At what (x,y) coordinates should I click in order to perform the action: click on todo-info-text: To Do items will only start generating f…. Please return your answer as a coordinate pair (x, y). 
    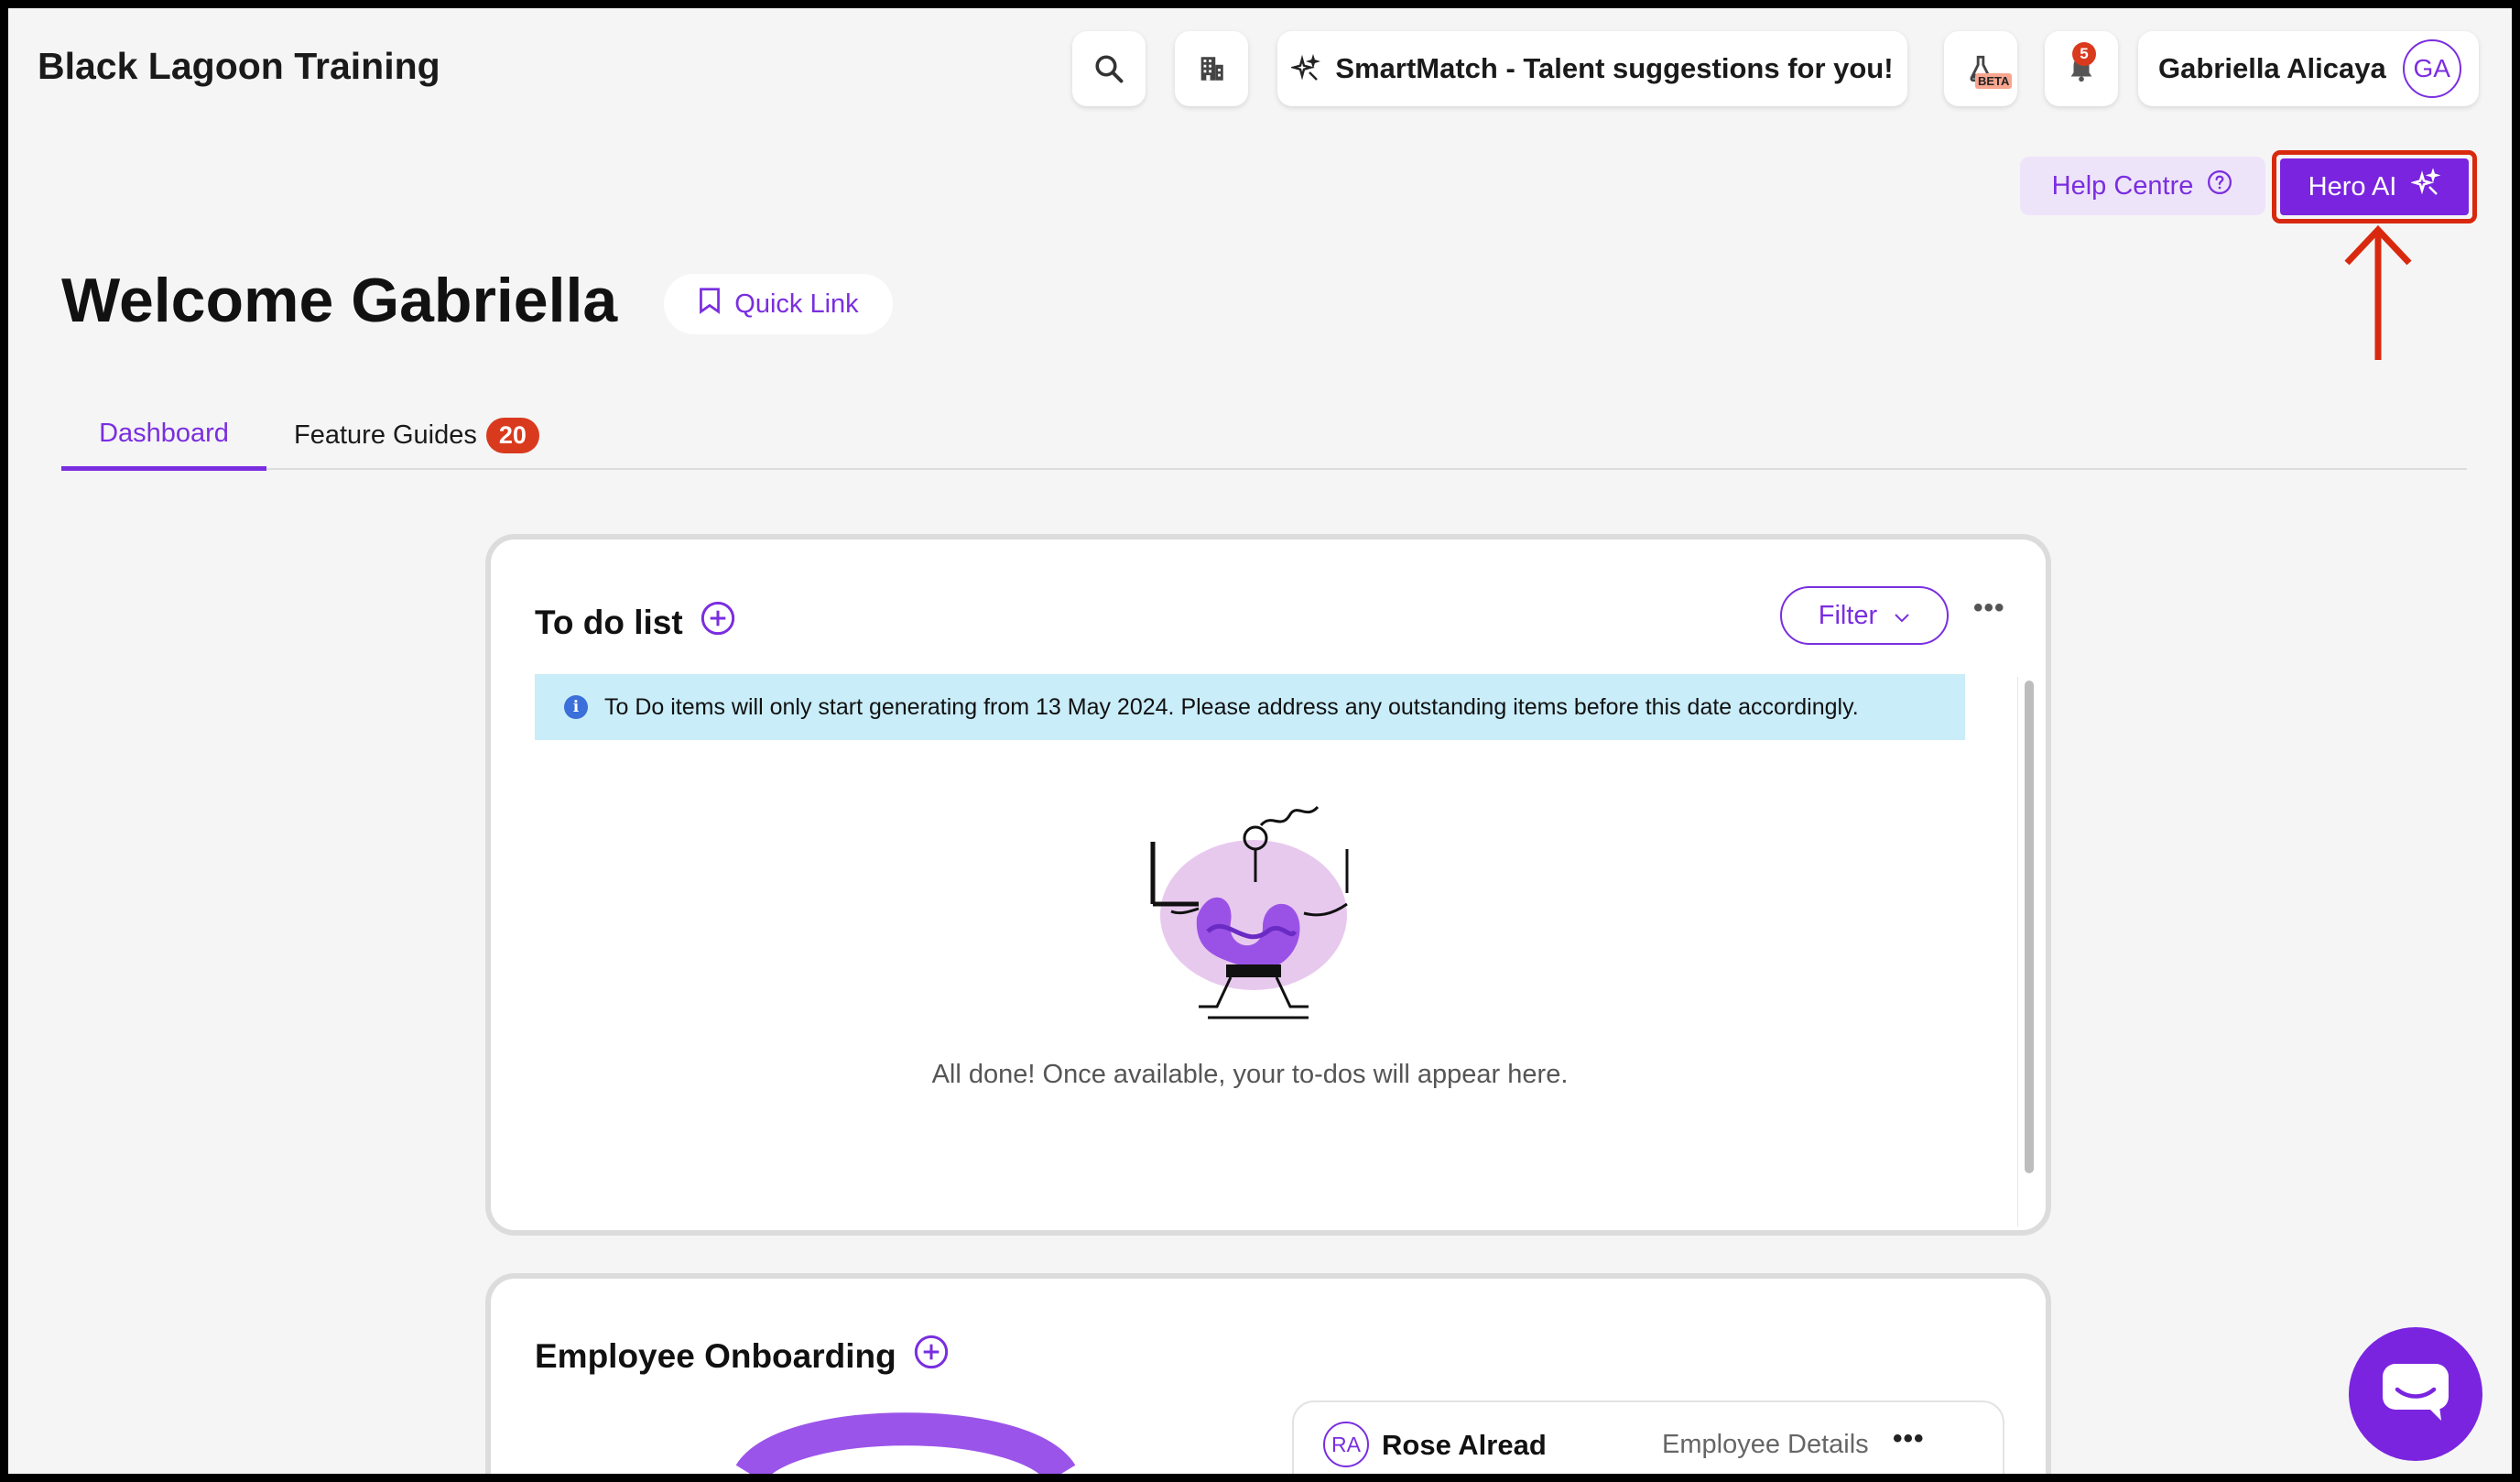
    Looking at the image, I should click on (1231, 706).